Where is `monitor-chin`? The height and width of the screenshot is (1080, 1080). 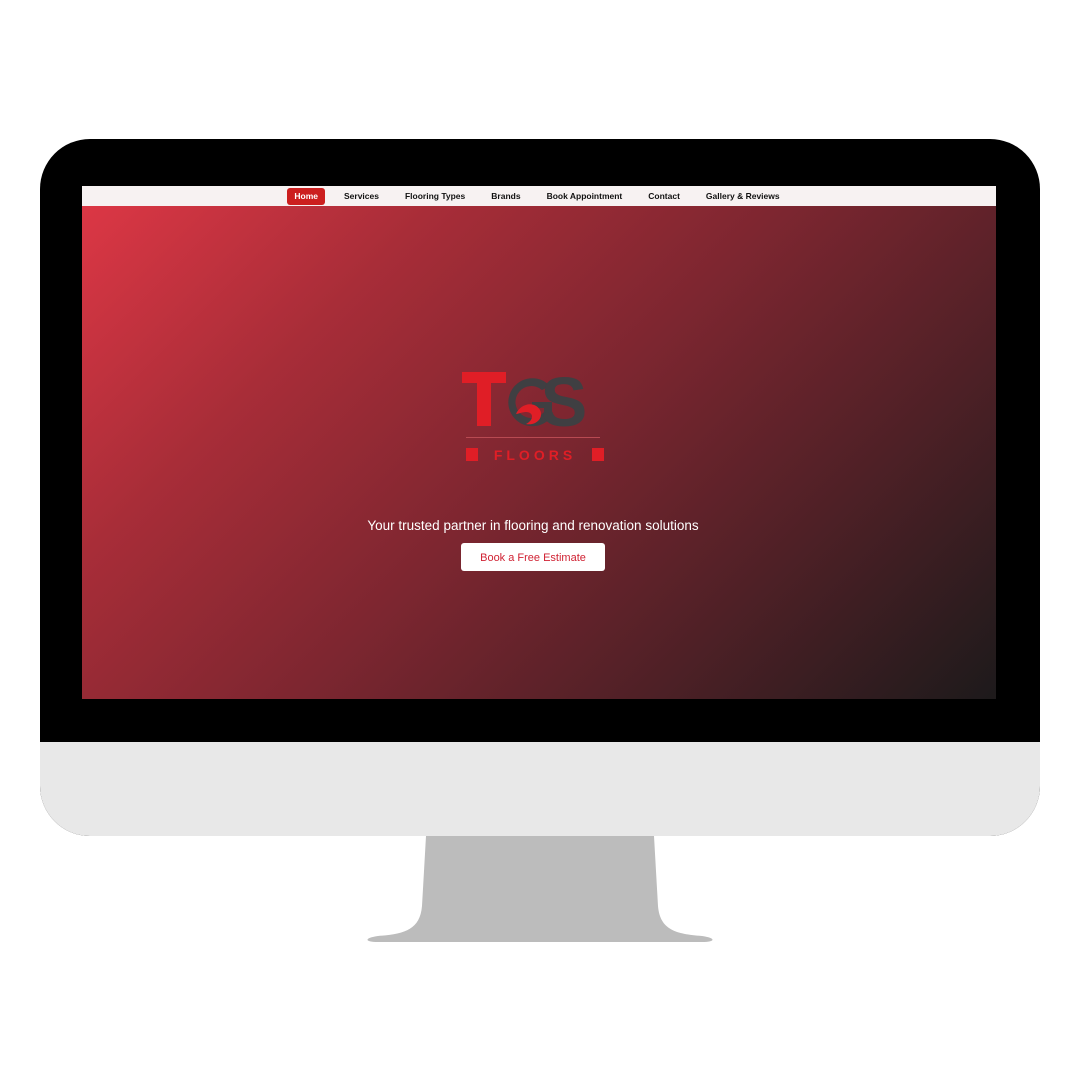
monitor-chin is located at coordinates (540, 789).